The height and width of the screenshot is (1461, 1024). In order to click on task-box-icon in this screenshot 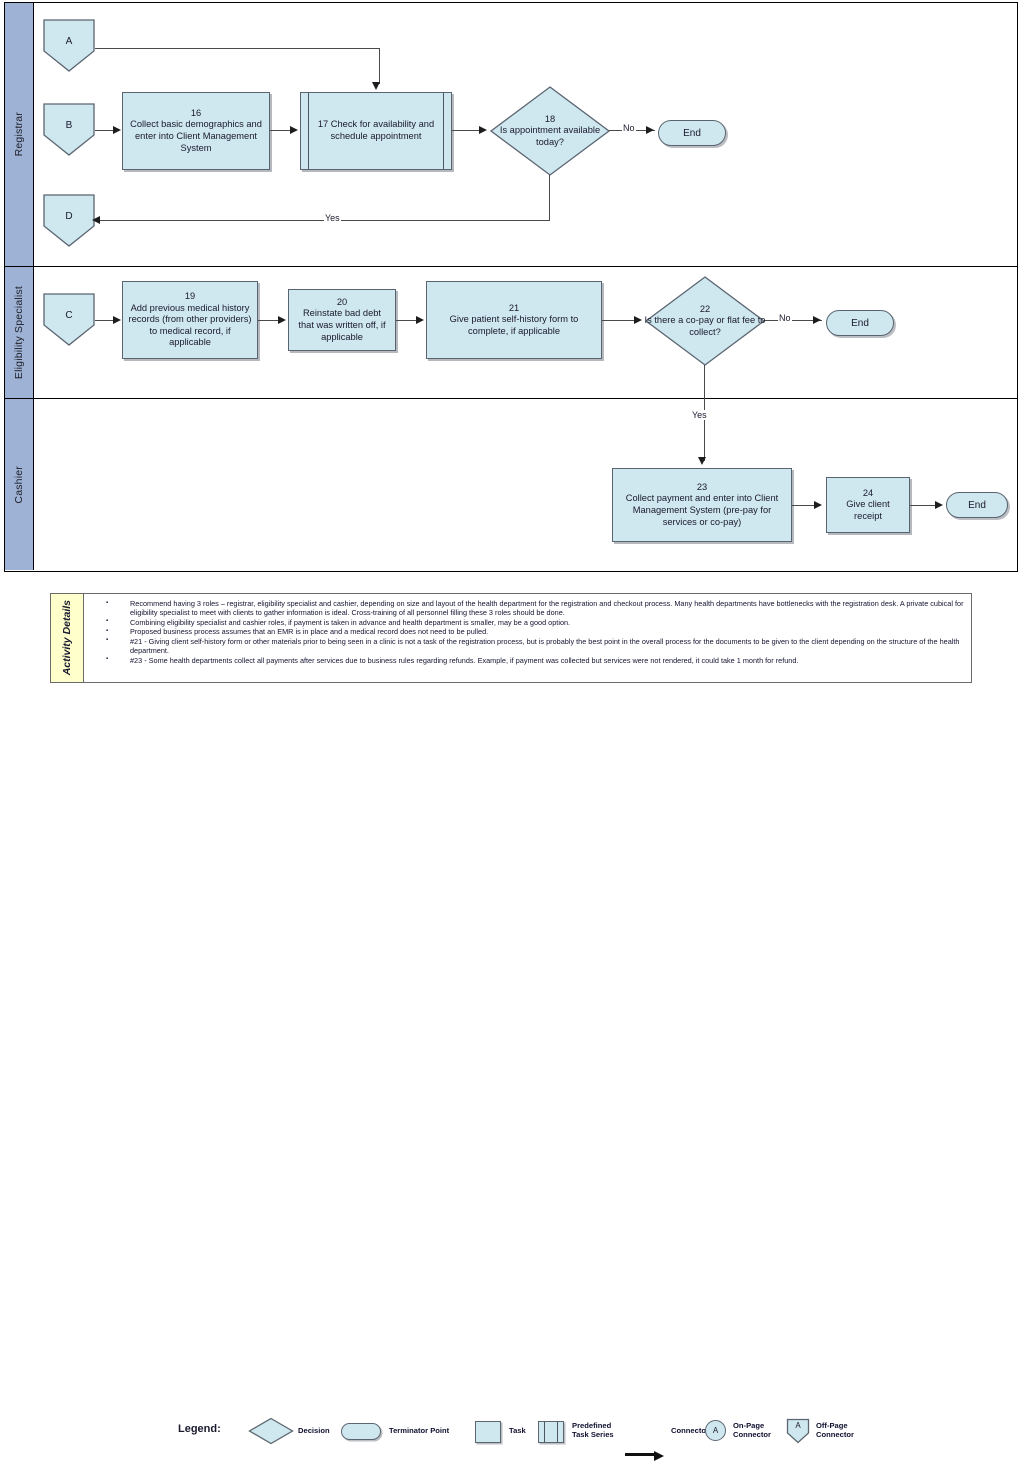, I will do `click(488, 1432)`.